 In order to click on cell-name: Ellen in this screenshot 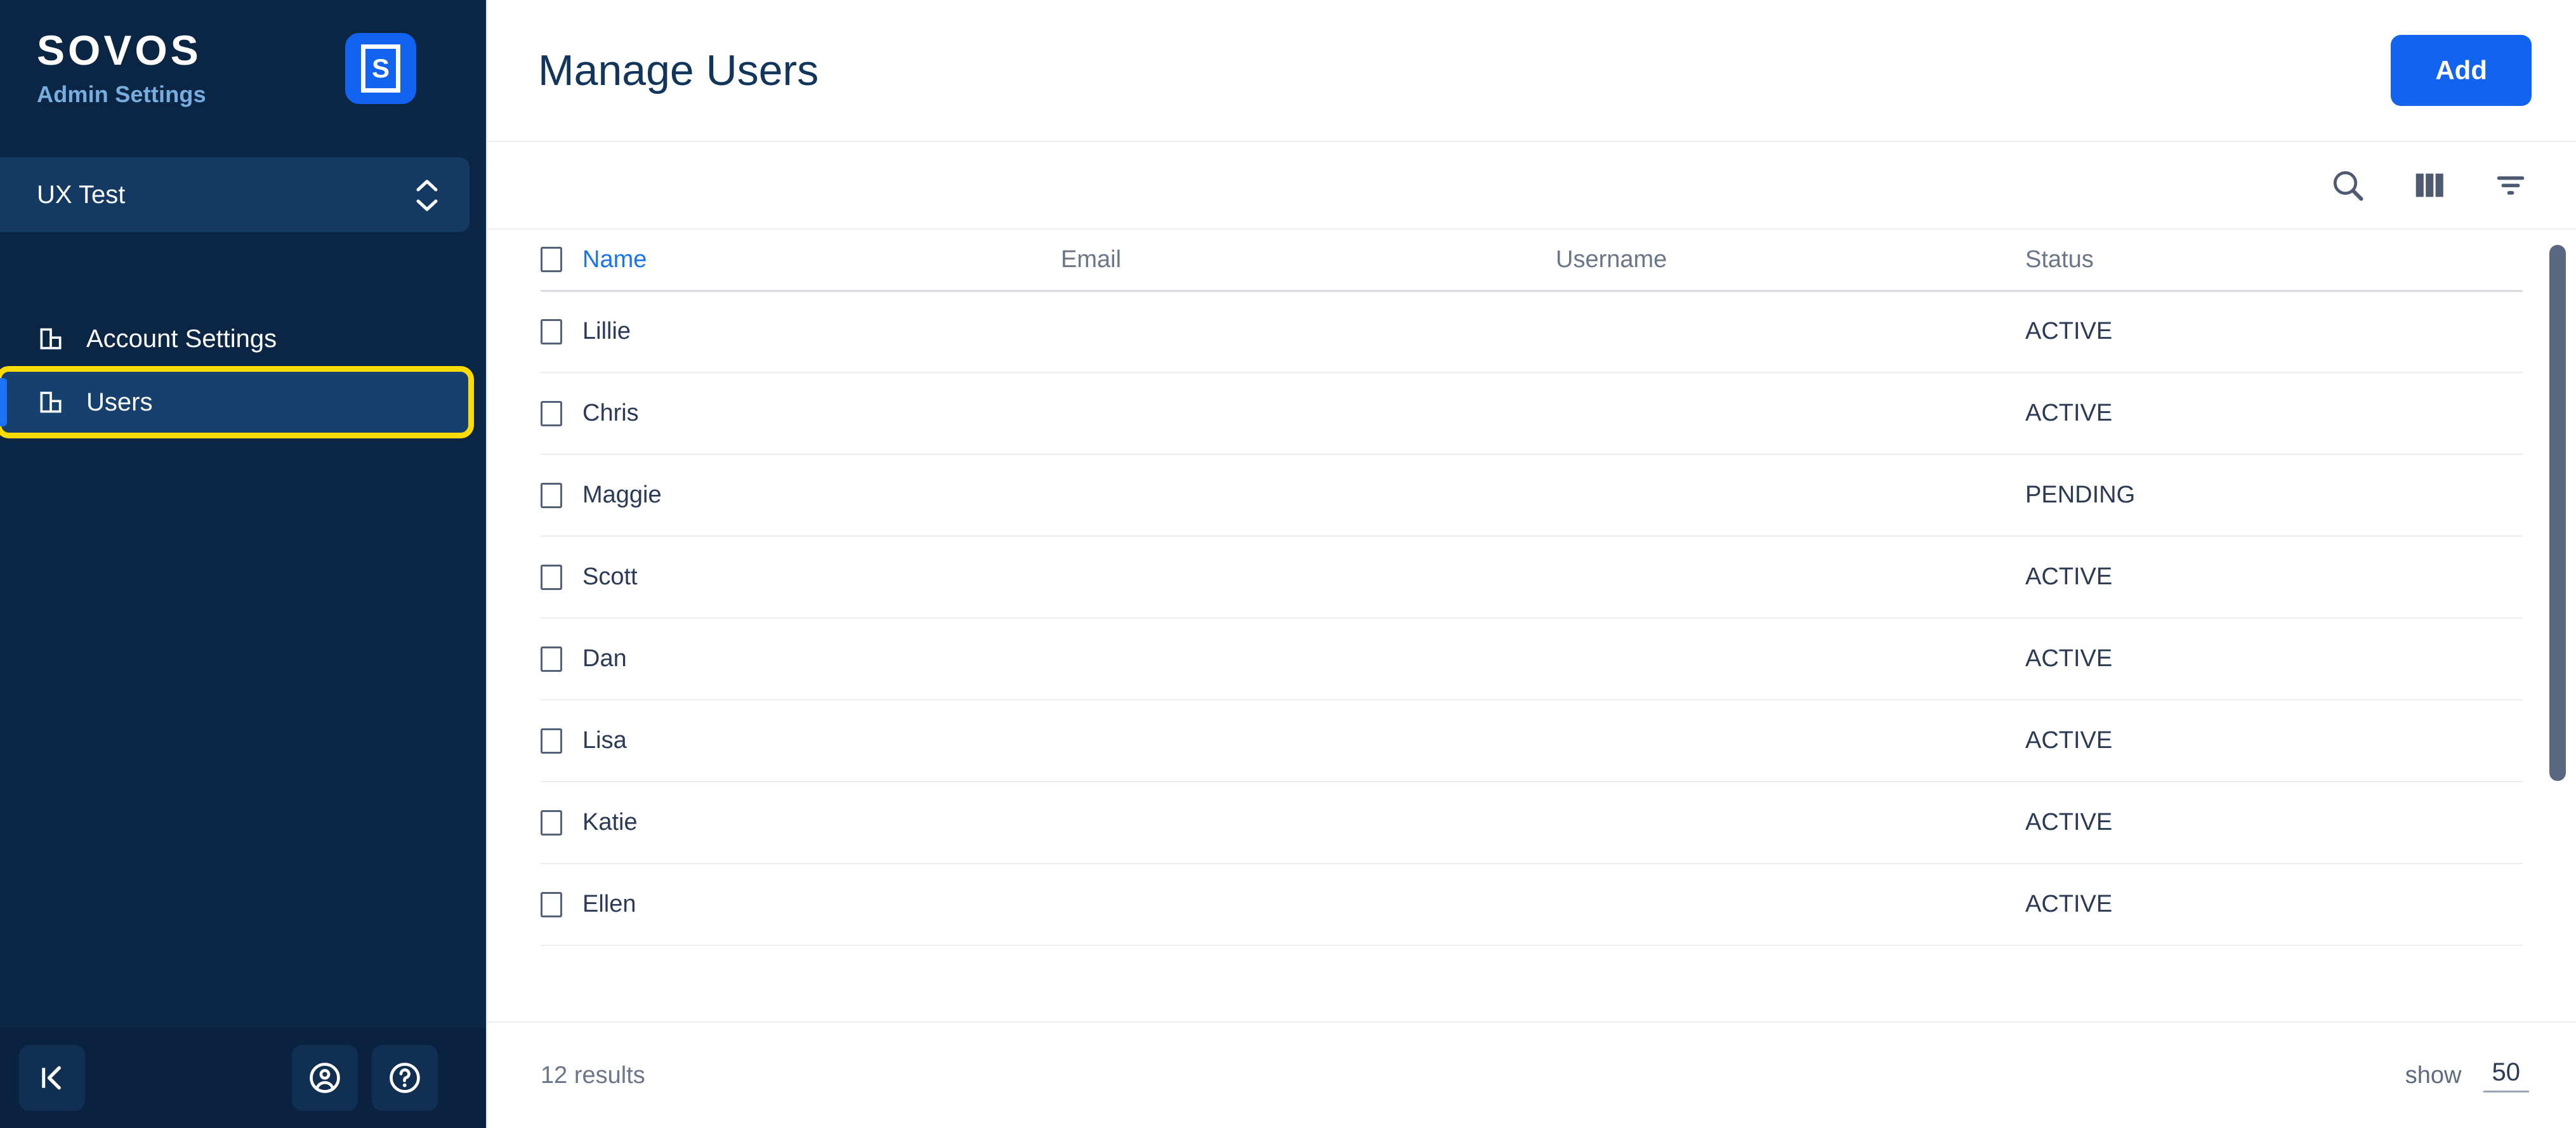, I will do `click(801, 904)`.